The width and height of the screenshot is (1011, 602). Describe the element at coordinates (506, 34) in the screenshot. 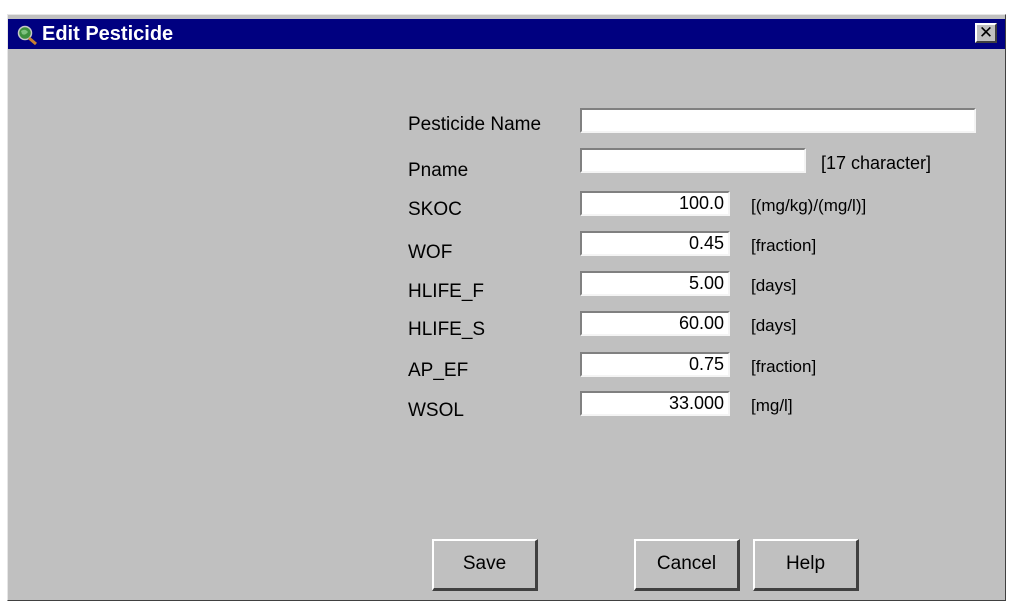

I see `title-bar: Edit Pesticide ✕` at that location.